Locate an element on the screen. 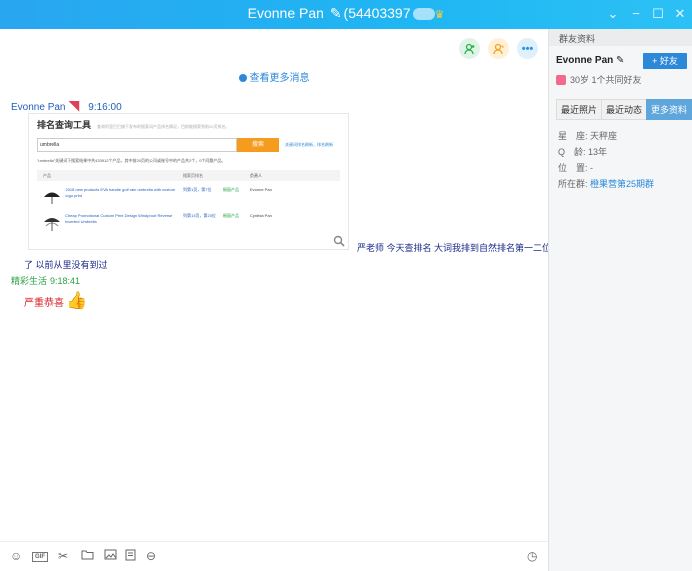  product-rank: 列第13页，第23位 is located at coordinates (199, 215).